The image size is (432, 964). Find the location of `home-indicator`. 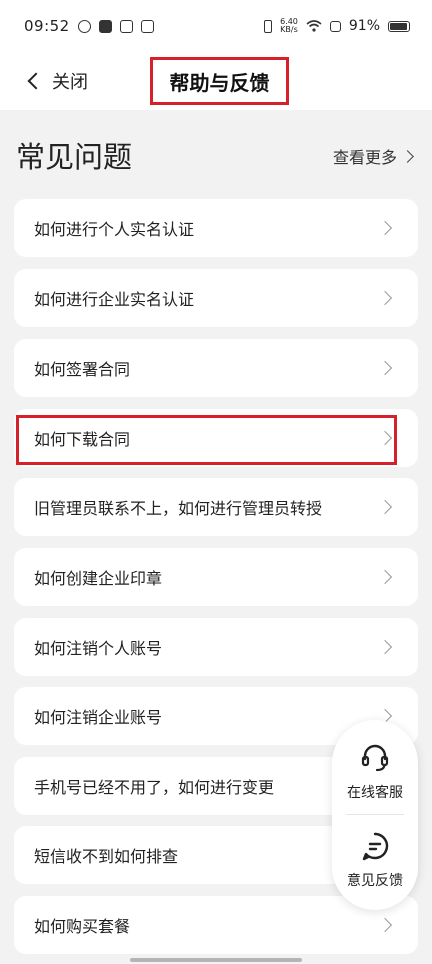

home-indicator is located at coordinates (216, 960).